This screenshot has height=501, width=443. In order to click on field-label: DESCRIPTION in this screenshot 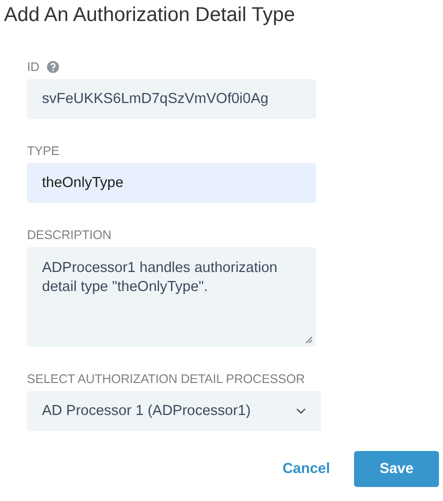, I will do `click(69, 235)`.